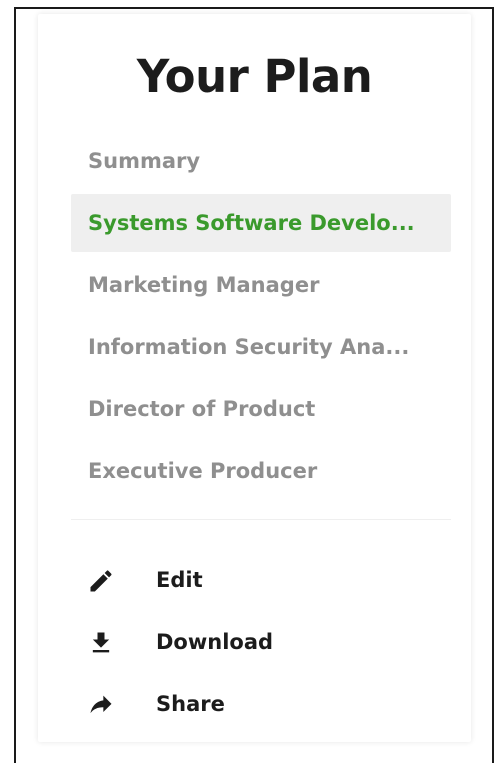  I want to click on share-label: Share, so click(190, 704).